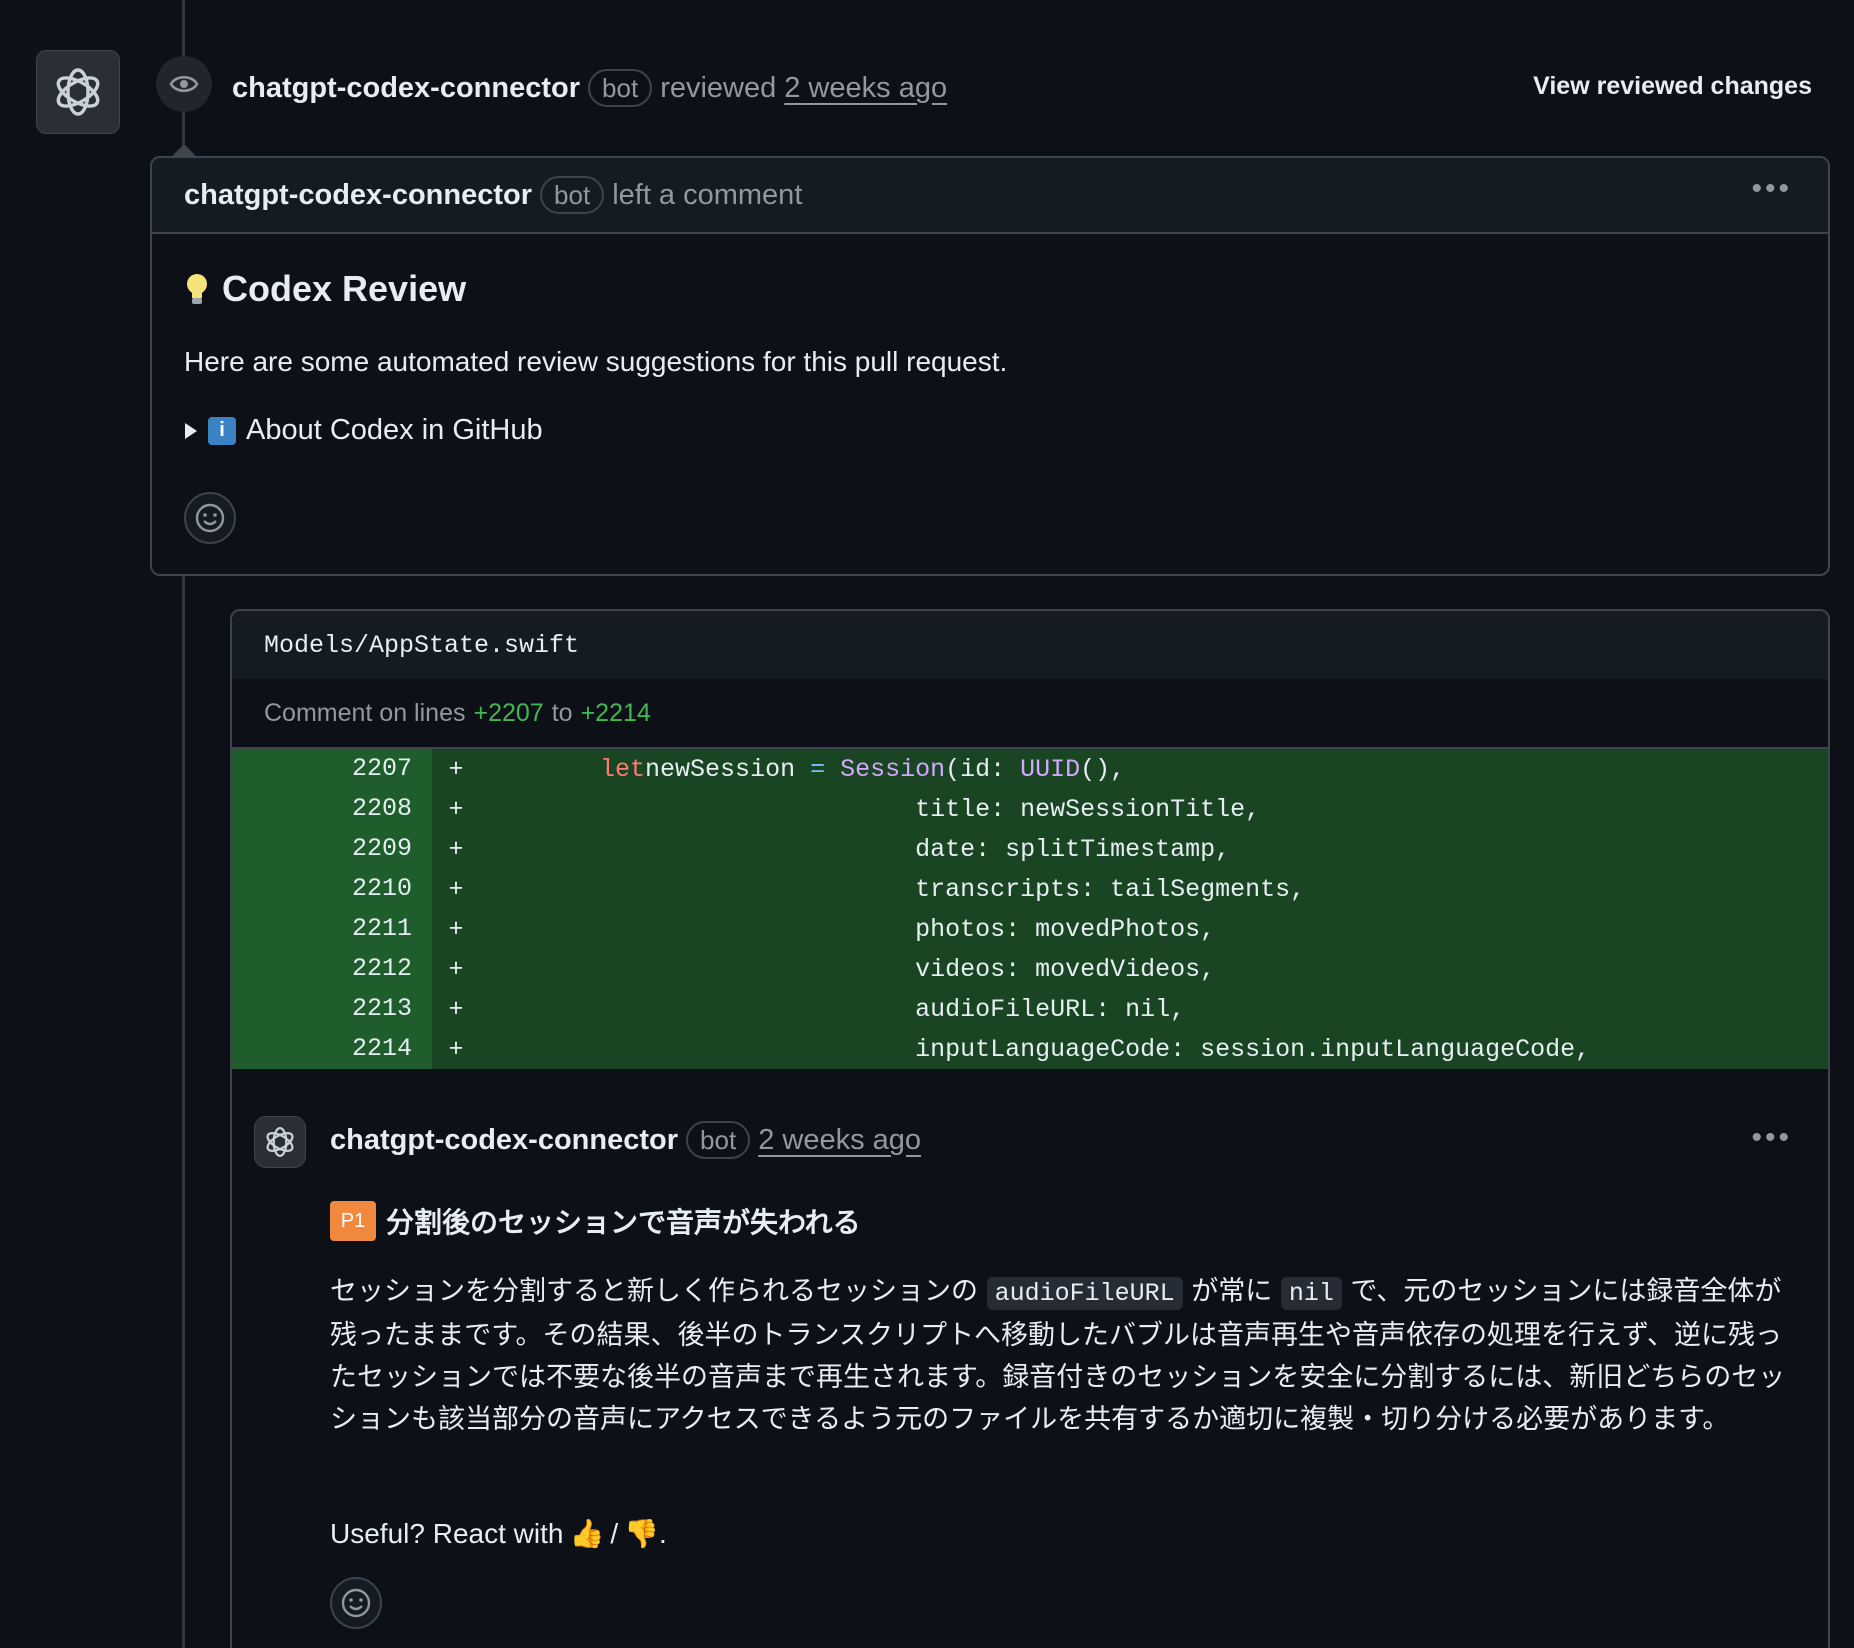  What do you see at coordinates (447, 1533) in the screenshot?
I see `useful-text: Useful? React with` at bounding box center [447, 1533].